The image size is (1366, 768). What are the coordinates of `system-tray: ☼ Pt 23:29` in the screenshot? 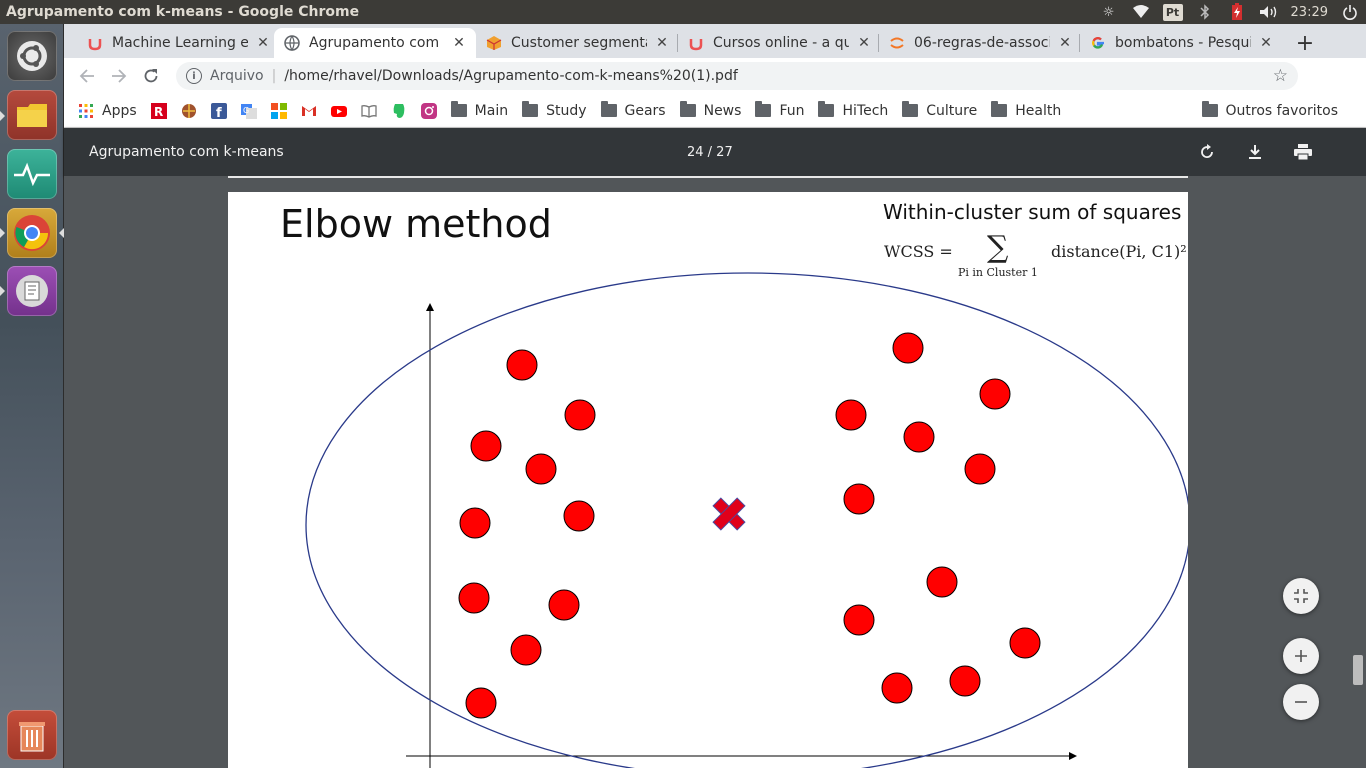 It's located at (1229, 12).